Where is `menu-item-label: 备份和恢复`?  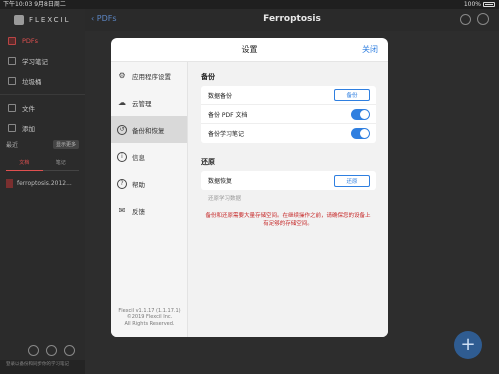 menu-item-label: 备份和恢复 is located at coordinates (148, 130).